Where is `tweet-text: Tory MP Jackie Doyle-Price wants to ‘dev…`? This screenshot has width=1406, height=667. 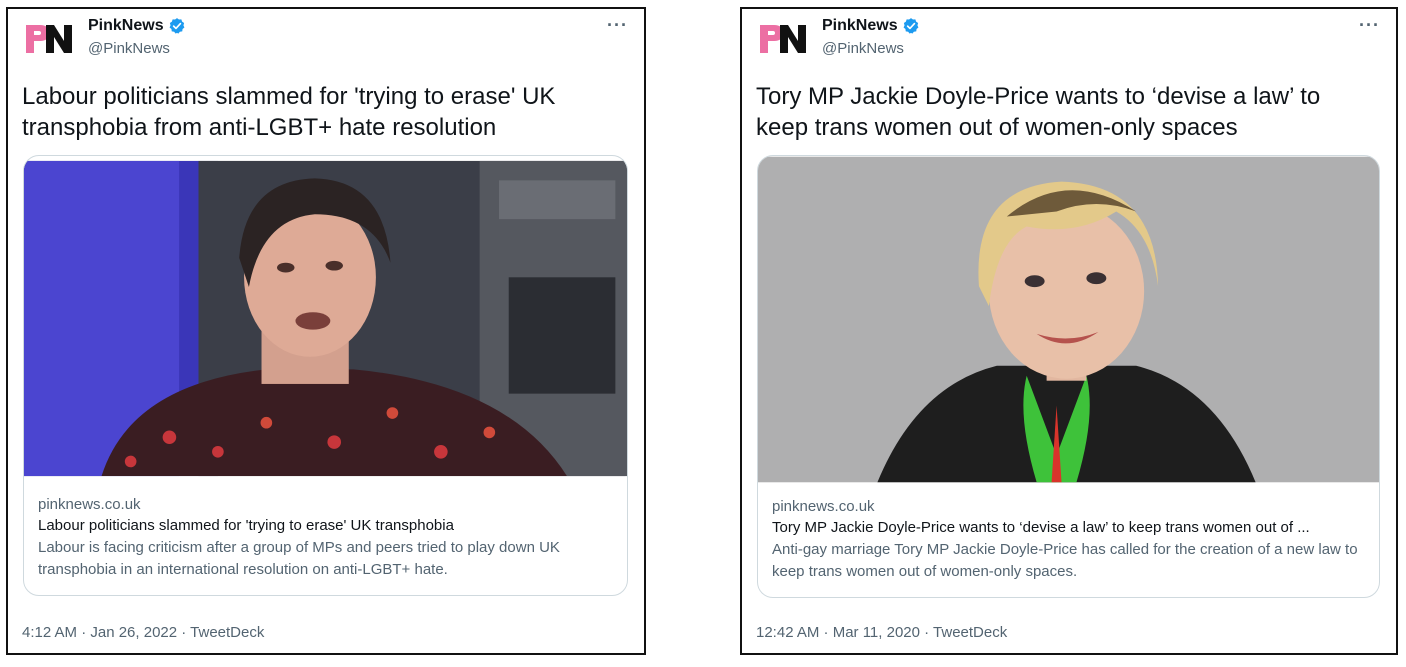
tweet-text: Tory MP Jackie Doyle-Price wants to ‘dev… is located at coordinates (1038, 112).